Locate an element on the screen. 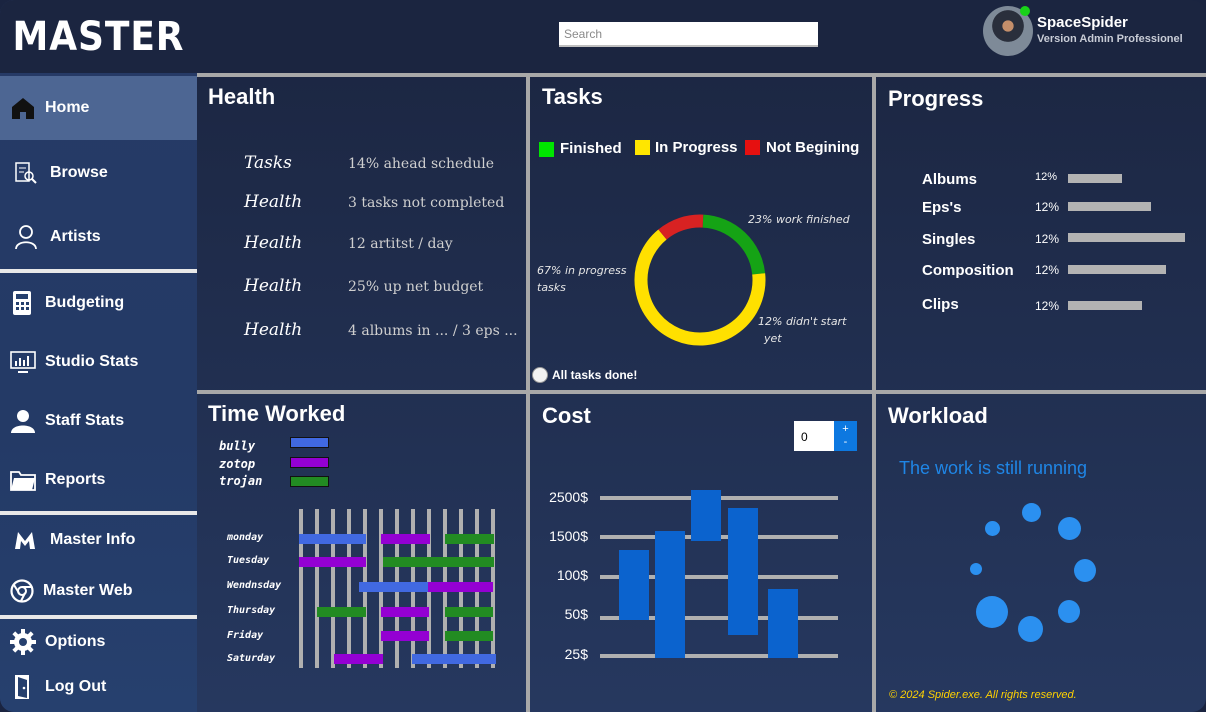 This screenshot has height=712, width=1206. sidebar-item-label: Artists is located at coordinates (75, 236).